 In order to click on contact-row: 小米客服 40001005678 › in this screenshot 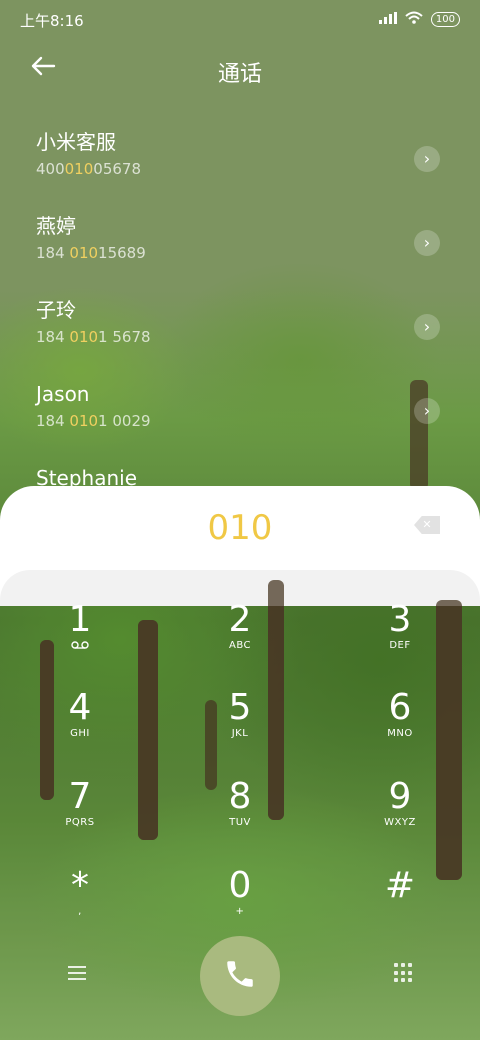, I will do `click(241, 163)`.